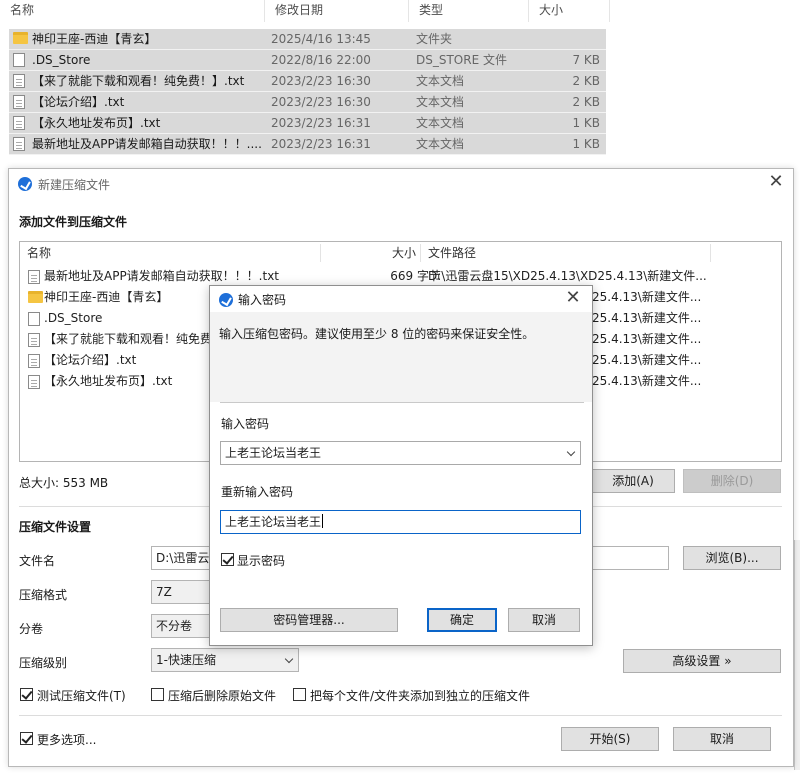 The image size is (800, 775). I want to click on ok-button: 确定, so click(462, 620).